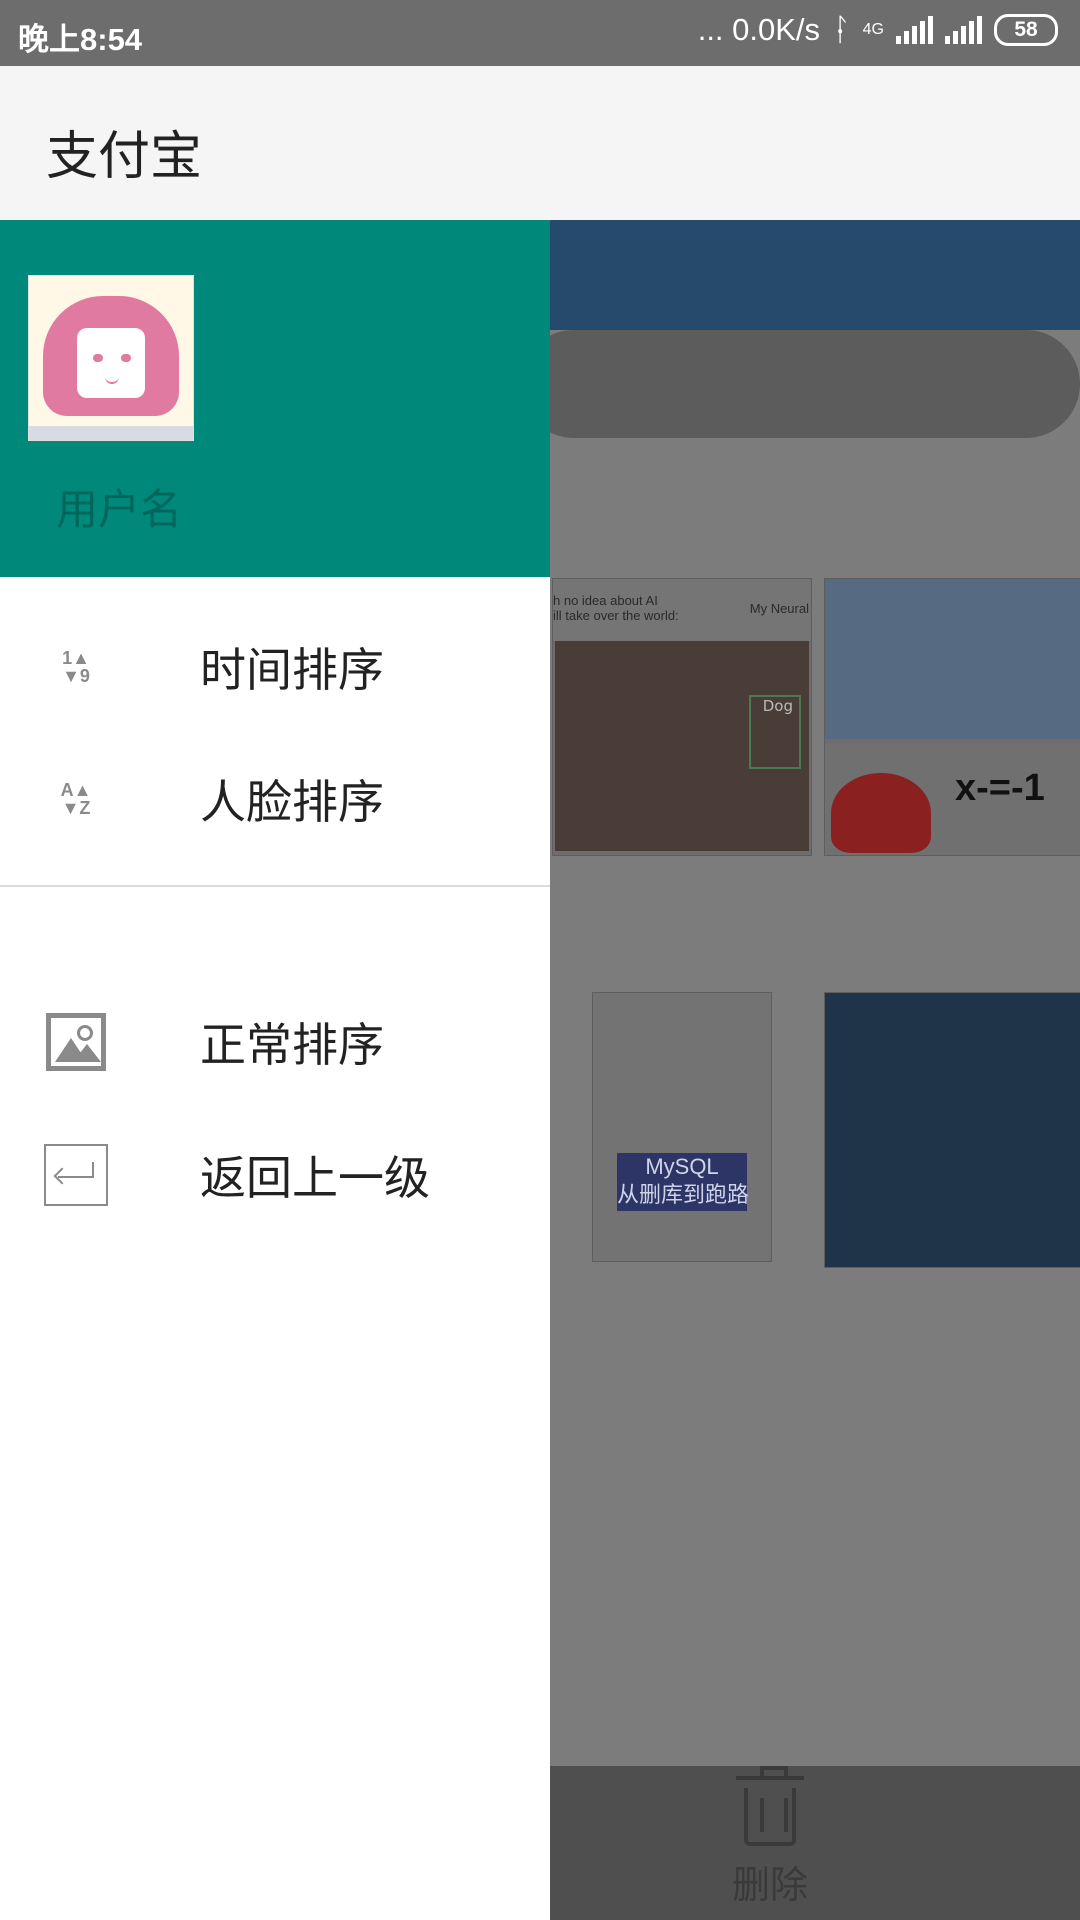  What do you see at coordinates (683, 1182) in the screenshot?
I see `book-title: MySQL 从删库到跑路` at bounding box center [683, 1182].